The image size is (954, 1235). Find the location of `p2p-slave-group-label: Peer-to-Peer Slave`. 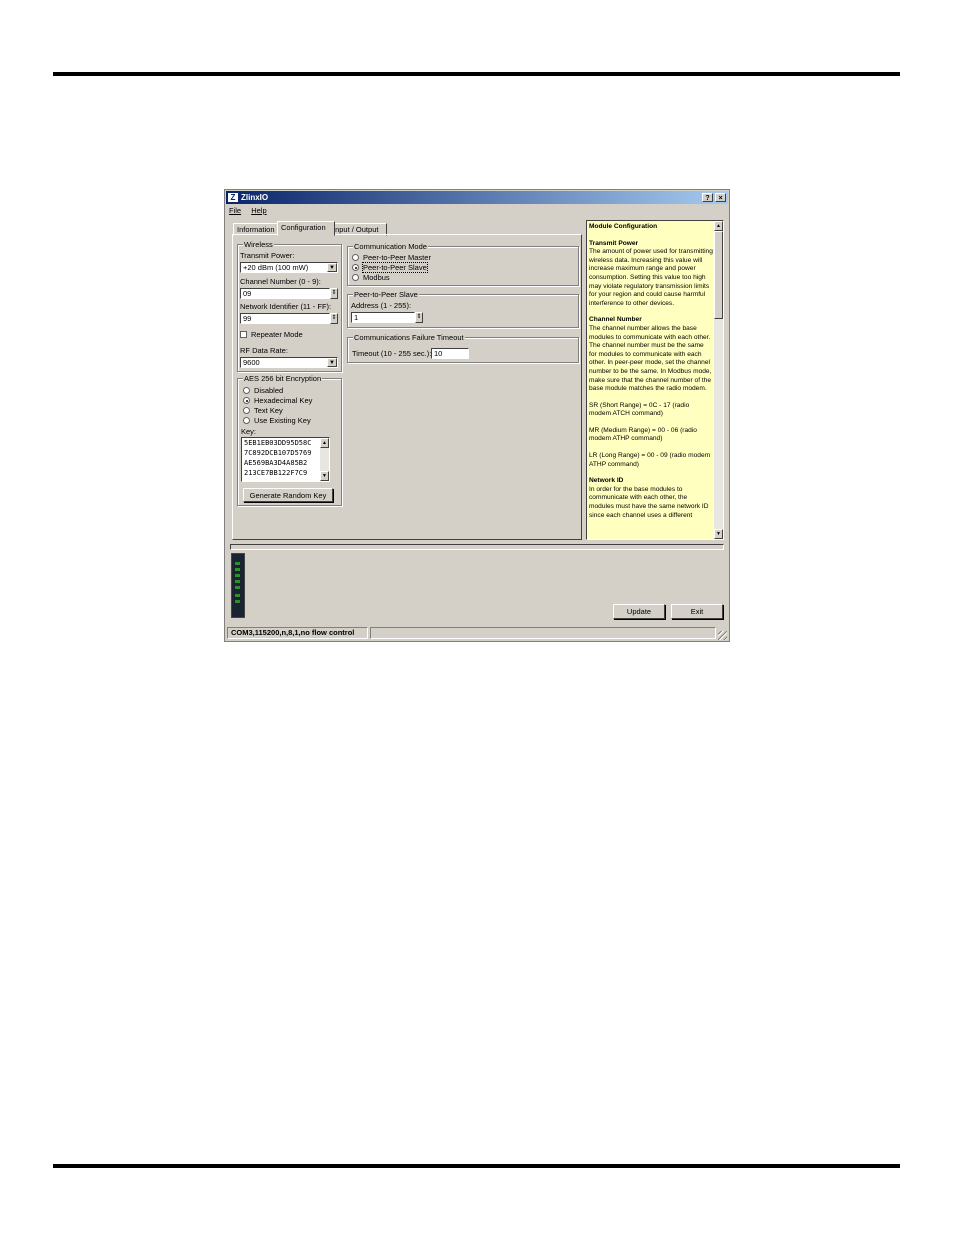

p2p-slave-group-label: Peer-to-Peer Slave is located at coordinates (386, 294).